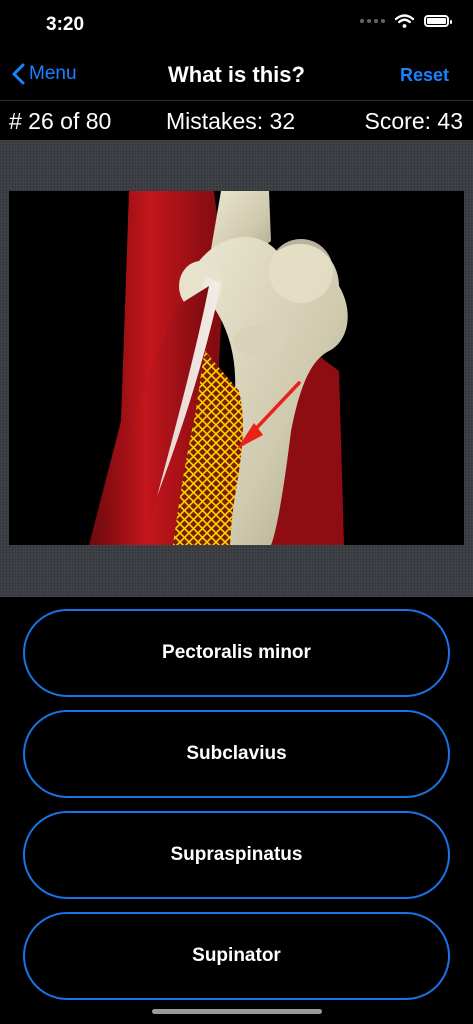 Image resolution: width=473 pixels, height=1024 pixels. What do you see at coordinates (424, 75) in the screenshot?
I see `reset-button: Reset` at bounding box center [424, 75].